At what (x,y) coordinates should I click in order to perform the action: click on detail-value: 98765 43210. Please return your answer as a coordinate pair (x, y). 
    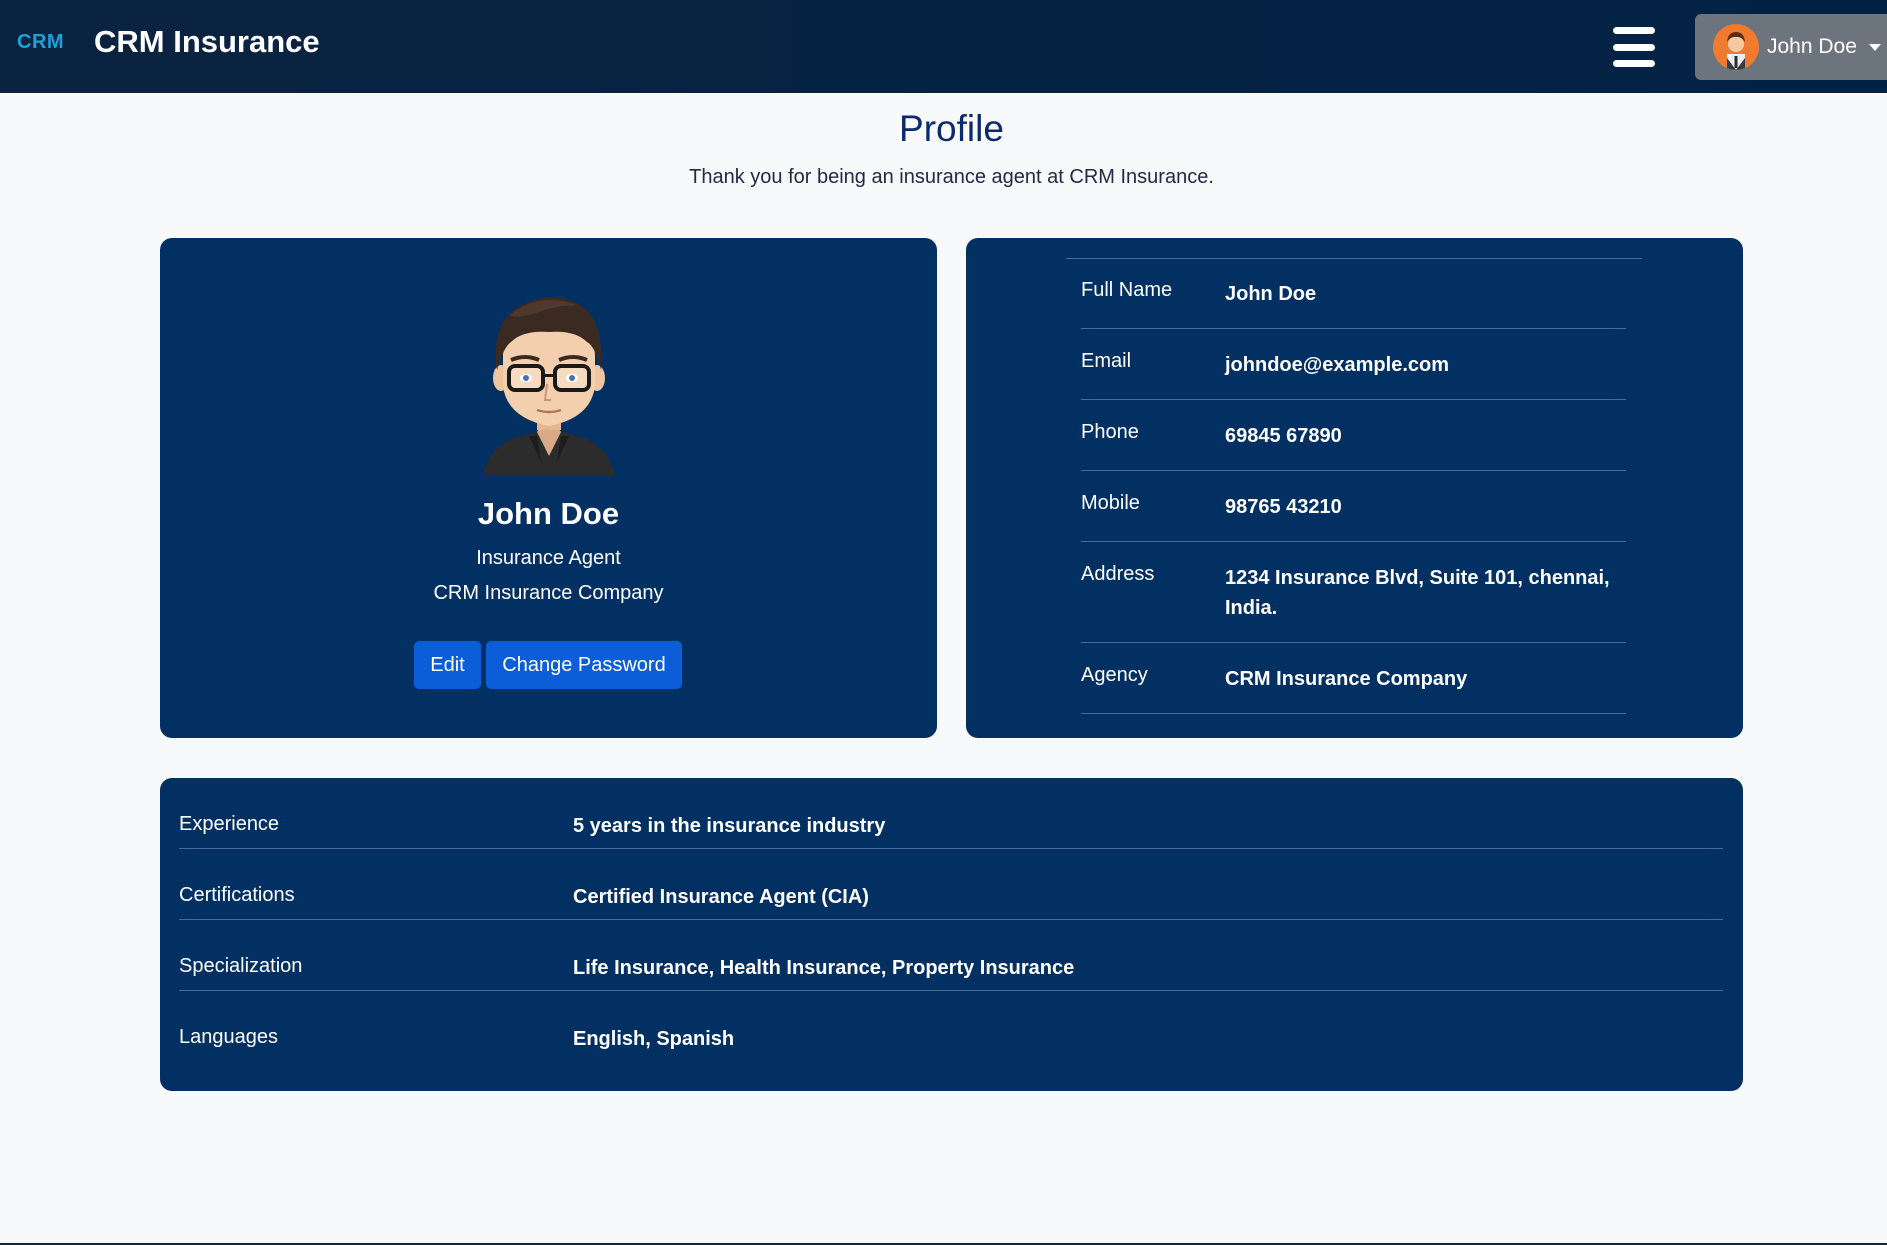
    Looking at the image, I should click on (1283, 507).